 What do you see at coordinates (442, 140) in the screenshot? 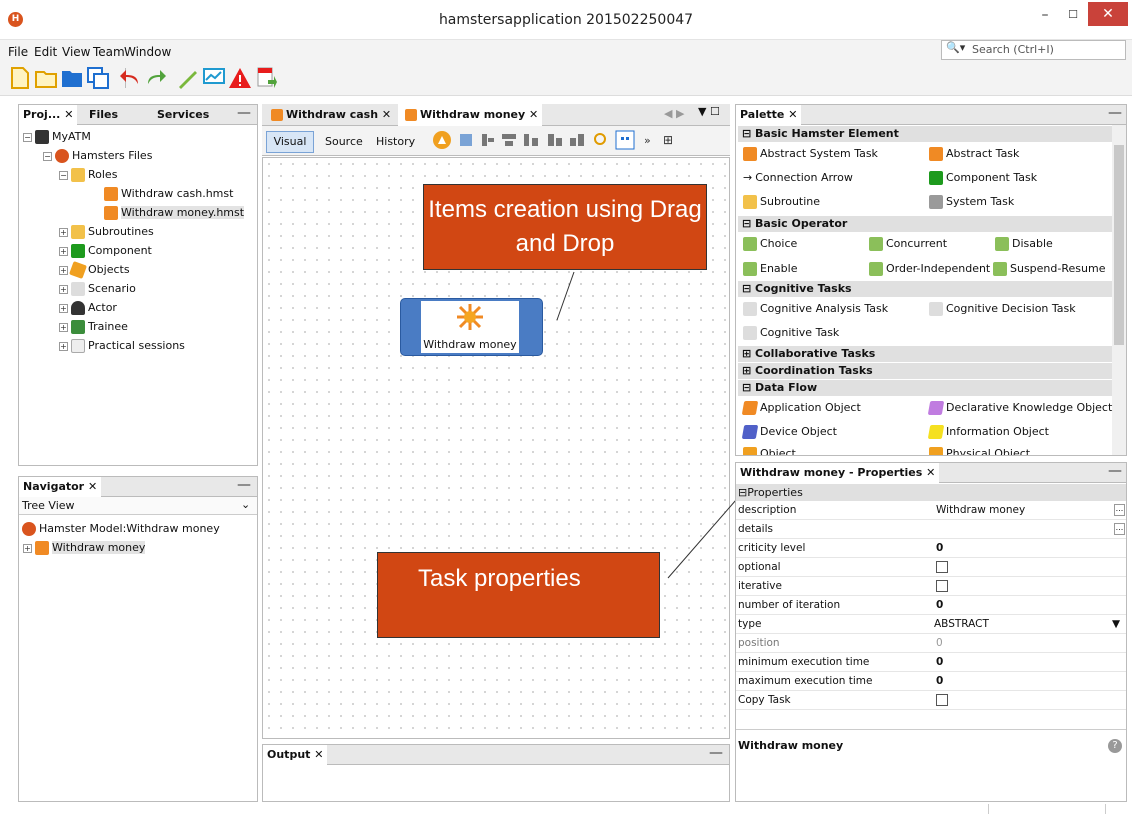
I see `layout-icon` at bounding box center [442, 140].